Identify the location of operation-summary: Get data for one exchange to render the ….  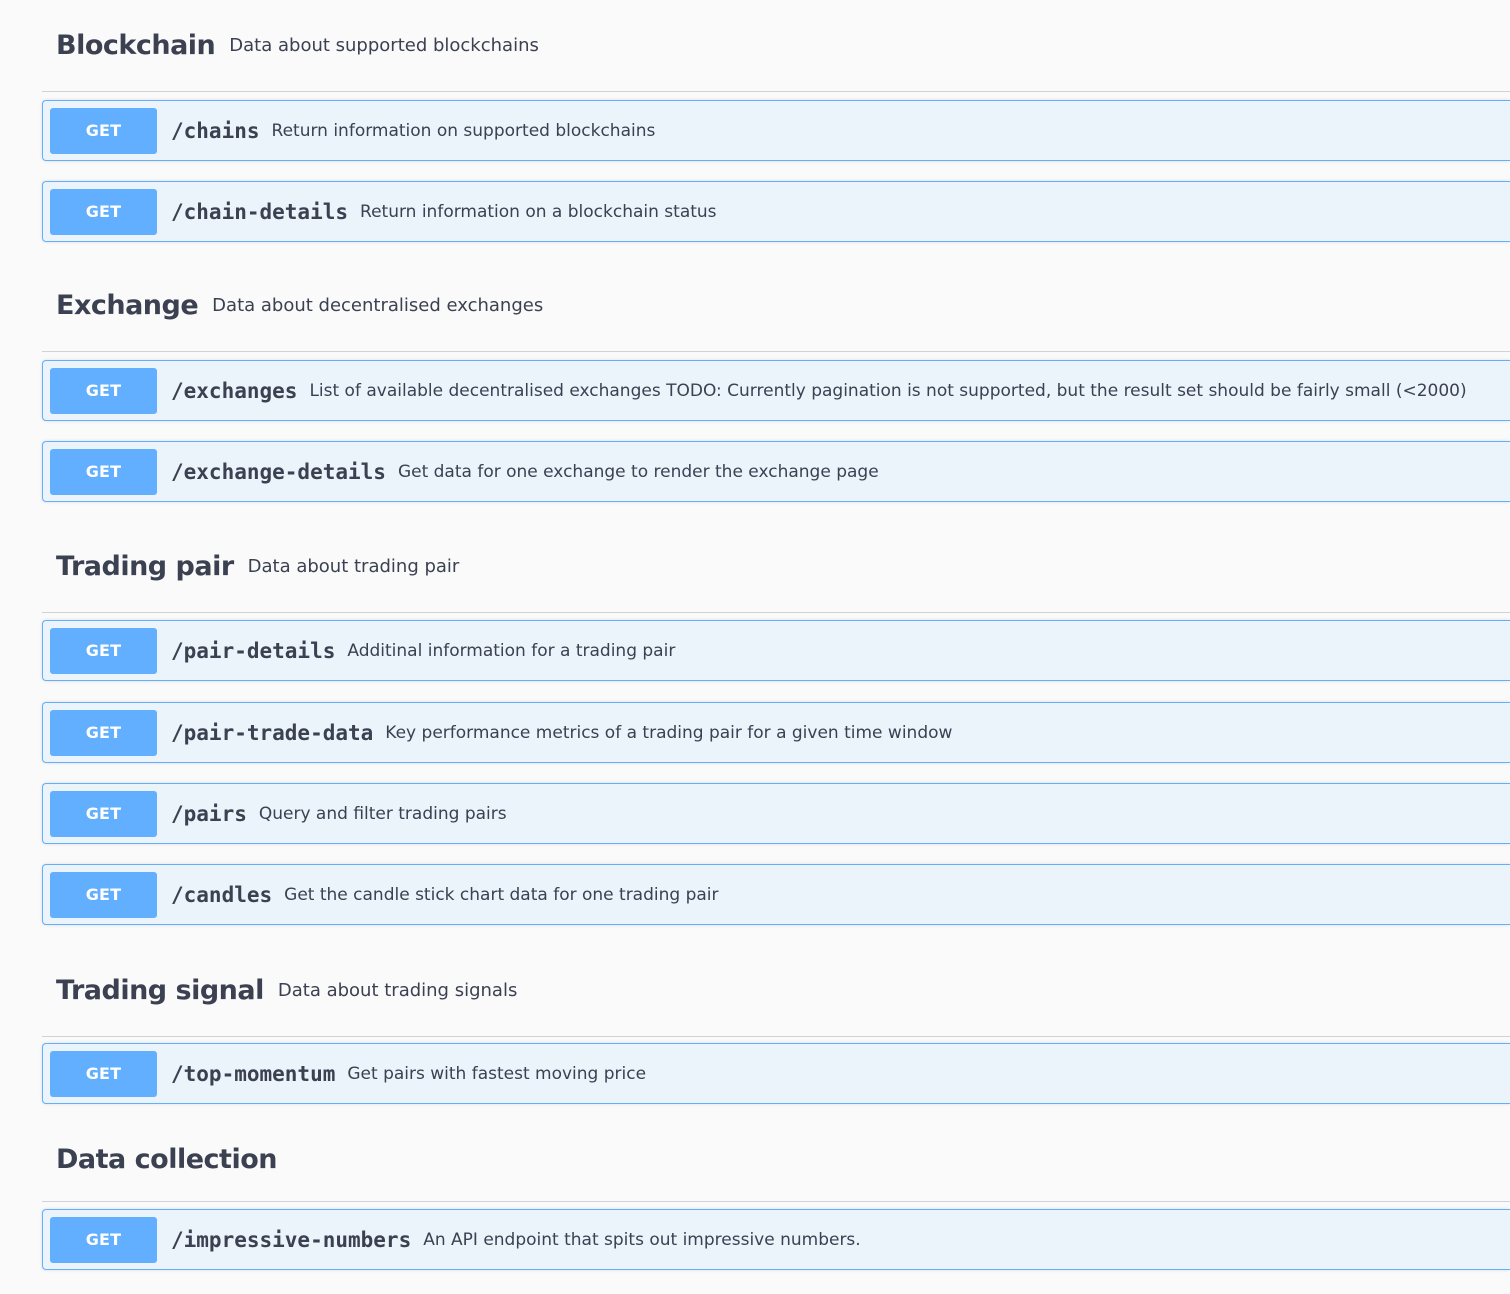
(638, 471).